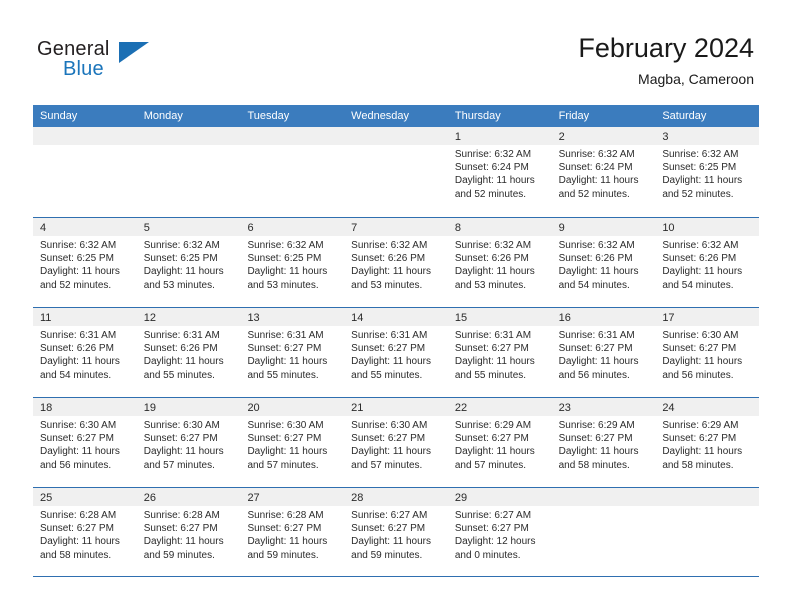  Describe the element at coordinates (595, 168) in the screenshot. I see `day-detail-line: Sunset: 6:24 PM` at that location.